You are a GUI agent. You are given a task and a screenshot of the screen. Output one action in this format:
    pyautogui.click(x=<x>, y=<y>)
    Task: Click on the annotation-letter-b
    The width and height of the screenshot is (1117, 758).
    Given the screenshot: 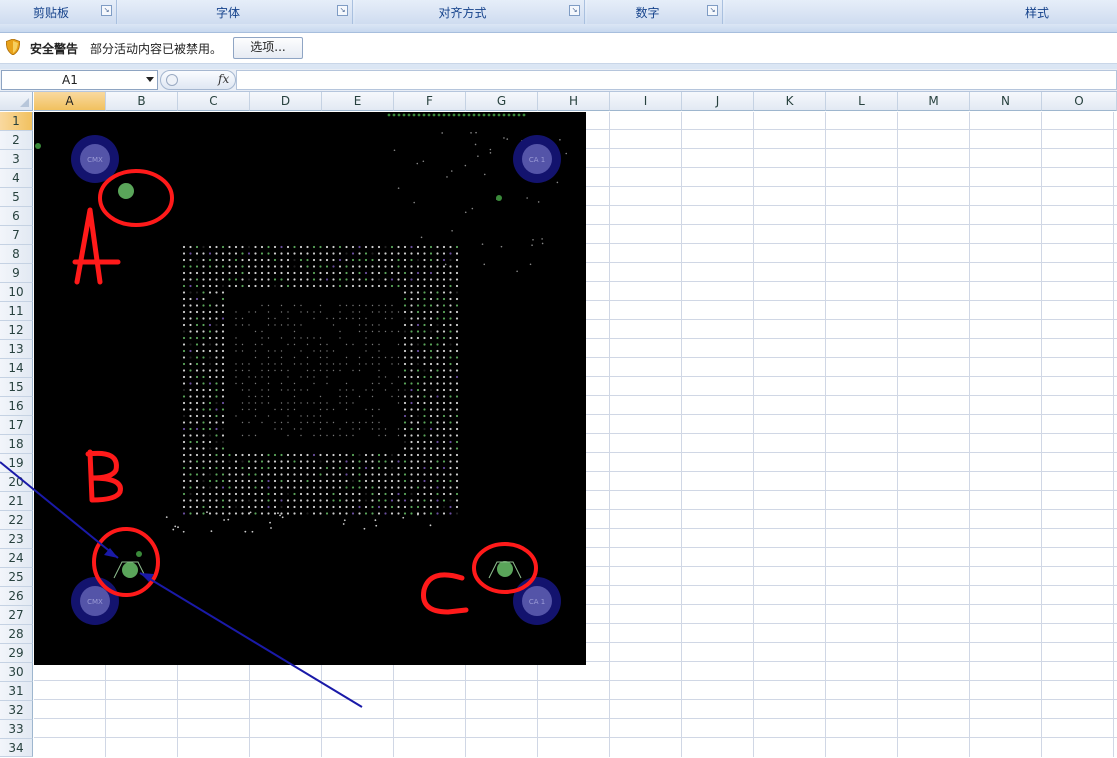 What is the action you would take?
    pyautogui.click(x=104, y=476)
    